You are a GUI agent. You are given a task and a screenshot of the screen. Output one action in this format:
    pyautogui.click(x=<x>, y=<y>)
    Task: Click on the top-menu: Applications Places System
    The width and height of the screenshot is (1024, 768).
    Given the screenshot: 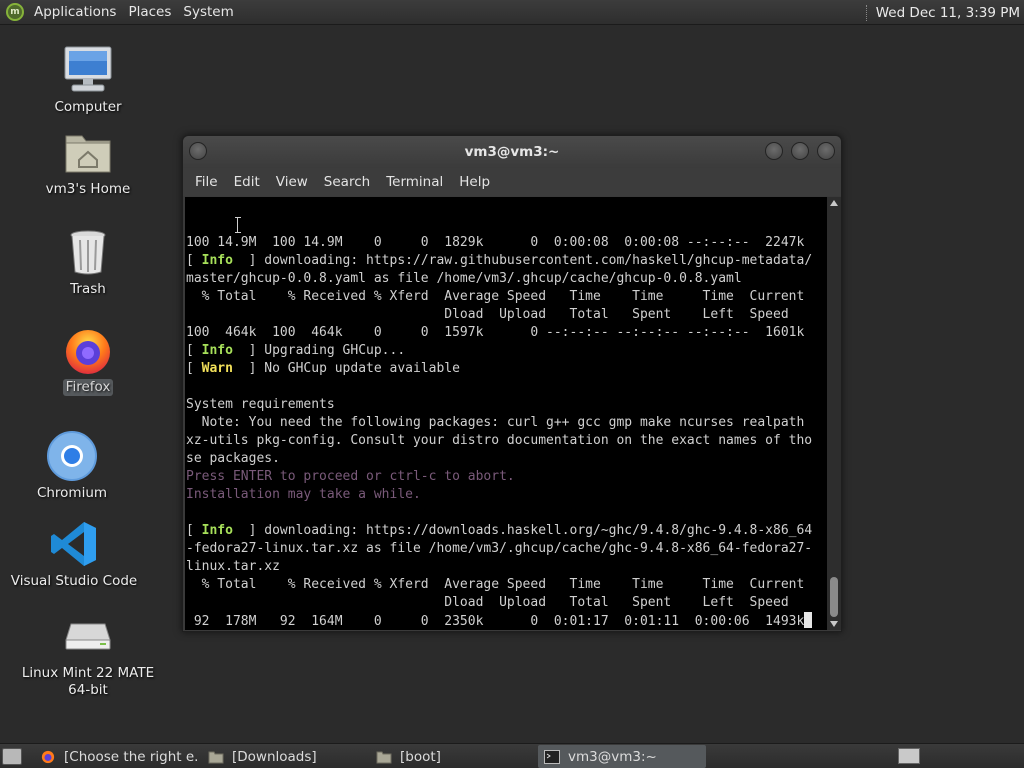 What is the action you would take?
    pyautogui.click(x=136, y=12)
    